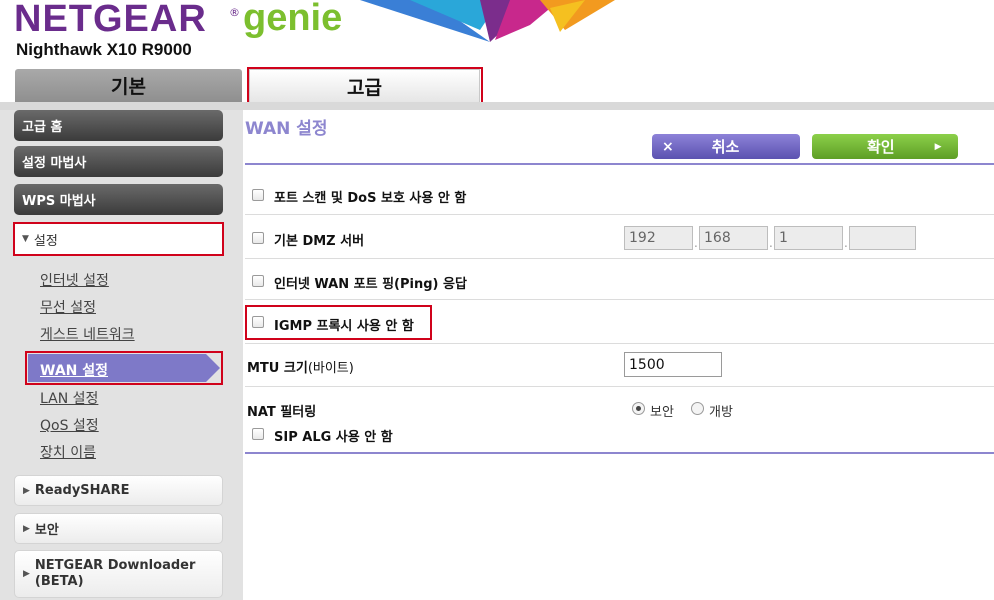 The height and width of the screenshot is (600, 994). What do you see at coordinates (662, 412) in the screenshot?
I see `nat-secure-label: 보안` at bounding box center [662, 412].